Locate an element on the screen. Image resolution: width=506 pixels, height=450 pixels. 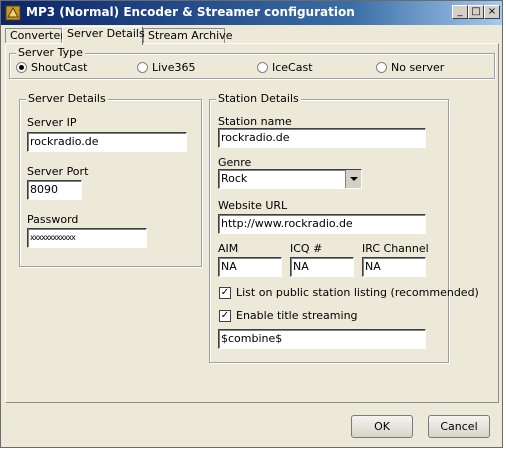
website-url-input: http://www.rockradio.de is located at coordinates (322, 224).